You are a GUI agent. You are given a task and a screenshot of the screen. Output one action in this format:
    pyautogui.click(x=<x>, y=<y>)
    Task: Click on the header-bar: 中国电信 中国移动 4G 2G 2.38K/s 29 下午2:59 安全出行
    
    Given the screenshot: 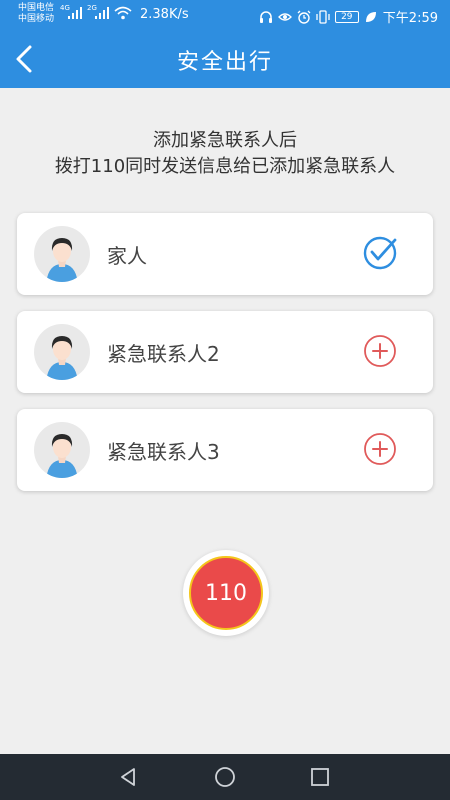 What is the action you would take?
    pyautogui.click(x=225, y=44)
    